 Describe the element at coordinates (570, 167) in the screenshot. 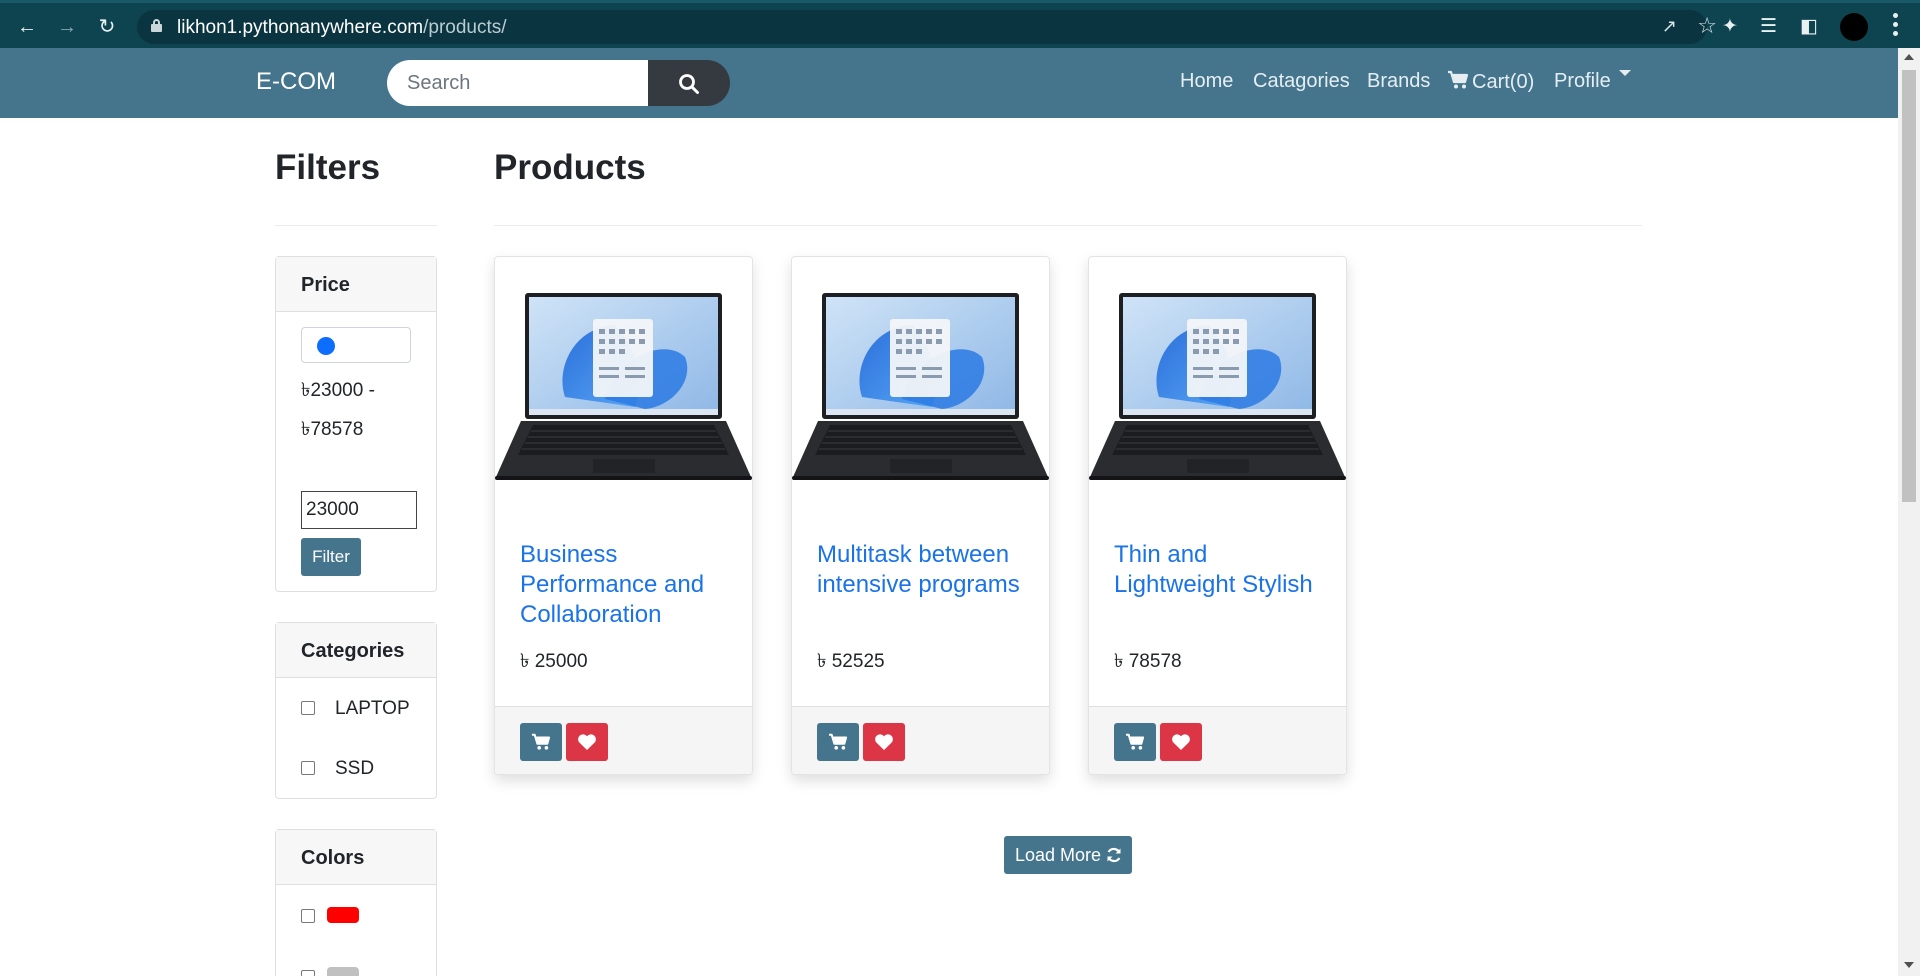

I see `products-heading: Products` at that location.